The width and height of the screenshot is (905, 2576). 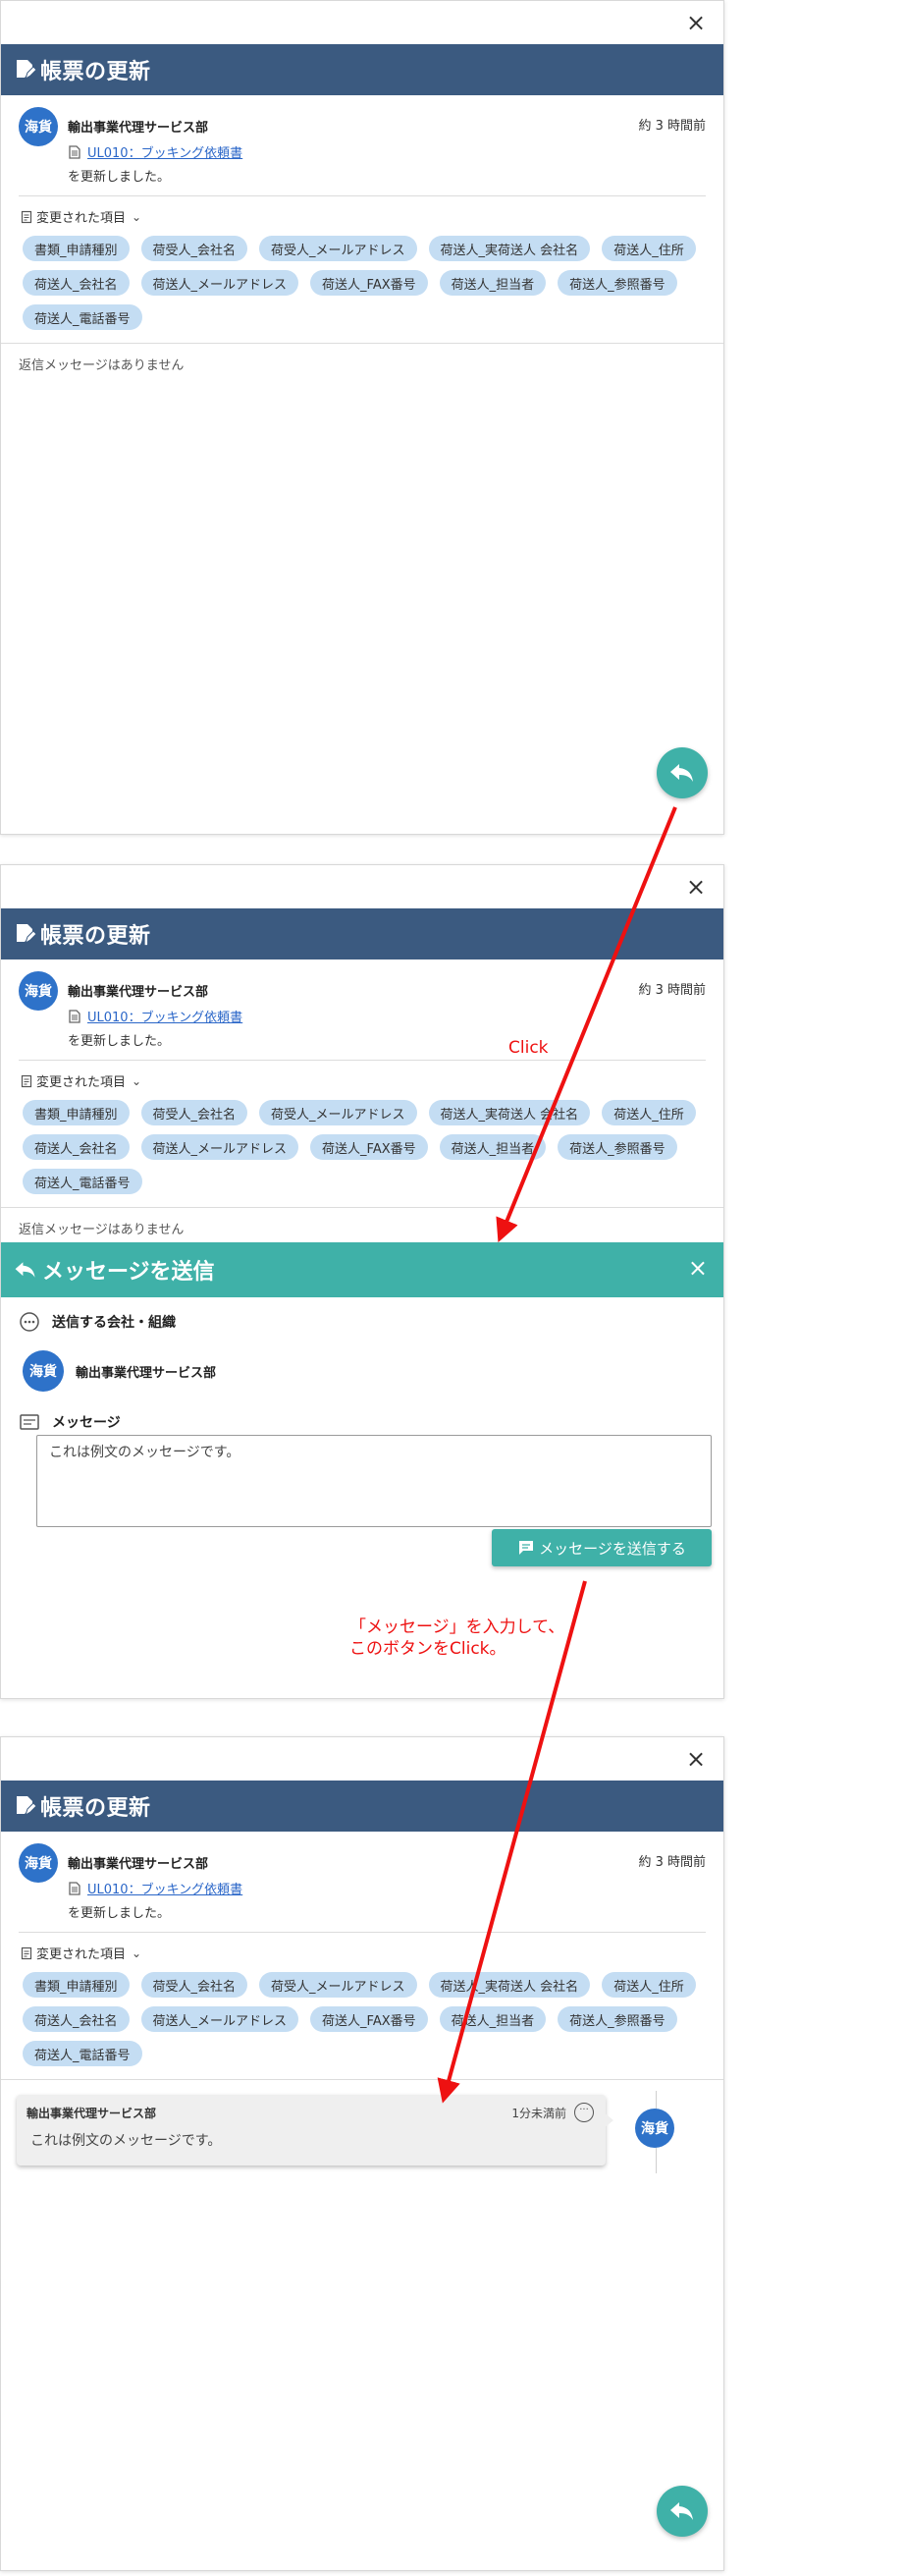 I want to click on message-label: メッセージ, so click(x=87, y=1423).